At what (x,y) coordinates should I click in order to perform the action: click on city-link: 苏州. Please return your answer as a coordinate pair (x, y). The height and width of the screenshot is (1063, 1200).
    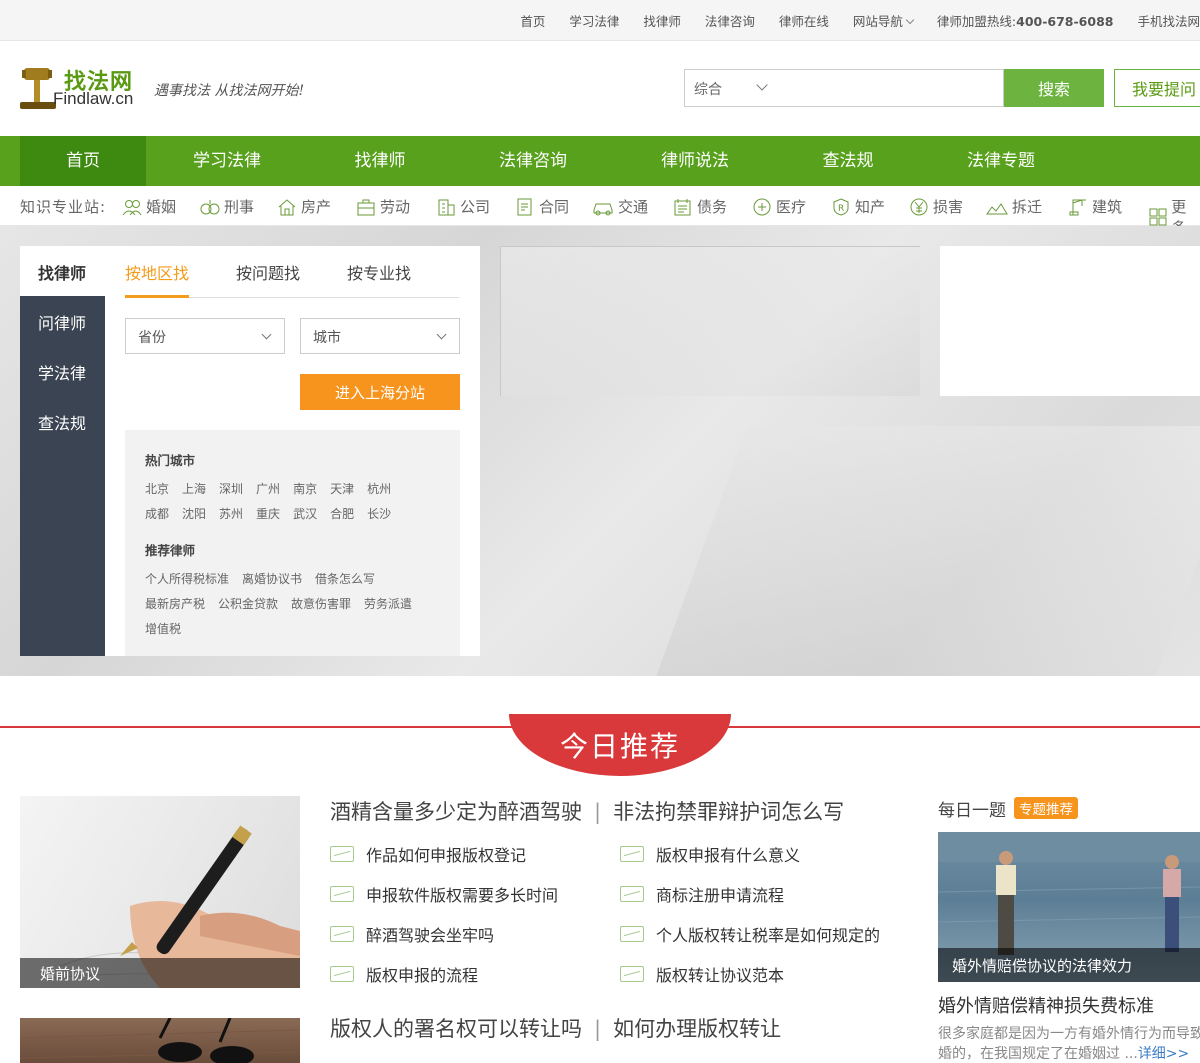
    Looking at the image, I should click on (231, 514).